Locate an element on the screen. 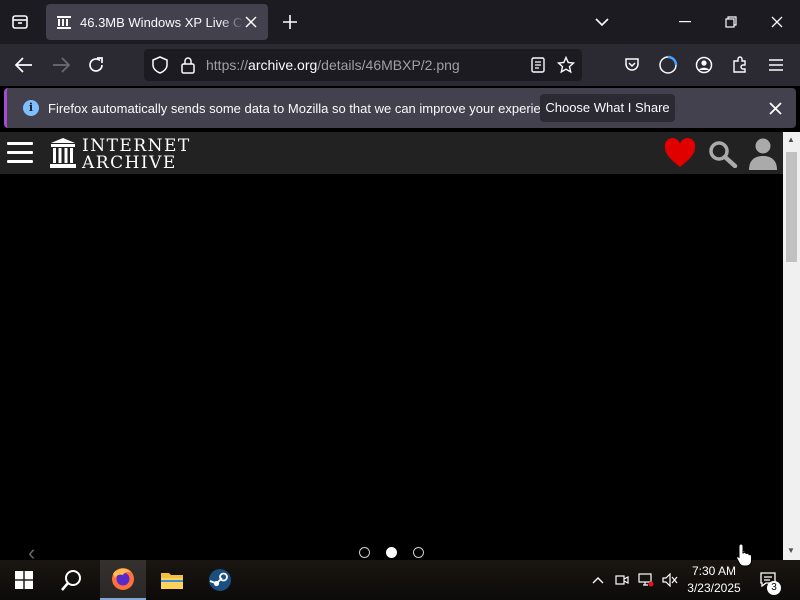  firefox-view-button is located at coordinates (20, 22).